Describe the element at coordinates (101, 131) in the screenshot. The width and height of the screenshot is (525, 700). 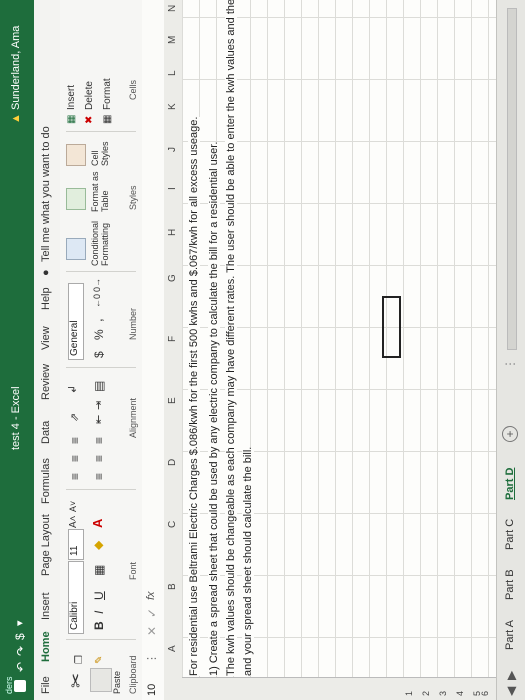
I see `separator` at that location.